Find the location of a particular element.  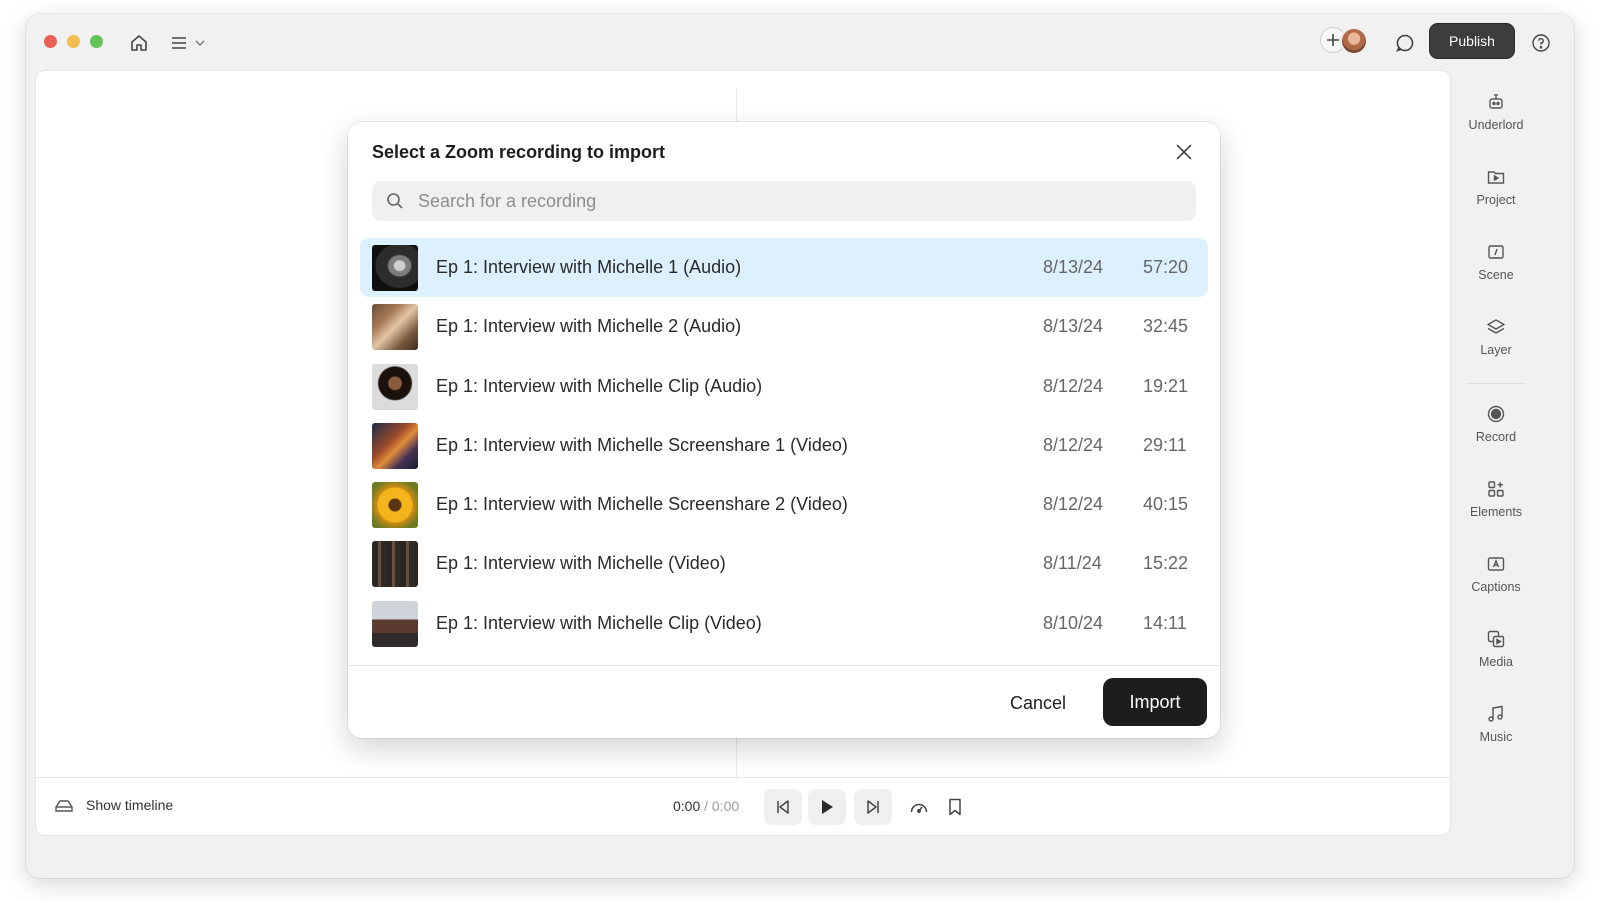

home-icon is located at coordinates (139, 43).